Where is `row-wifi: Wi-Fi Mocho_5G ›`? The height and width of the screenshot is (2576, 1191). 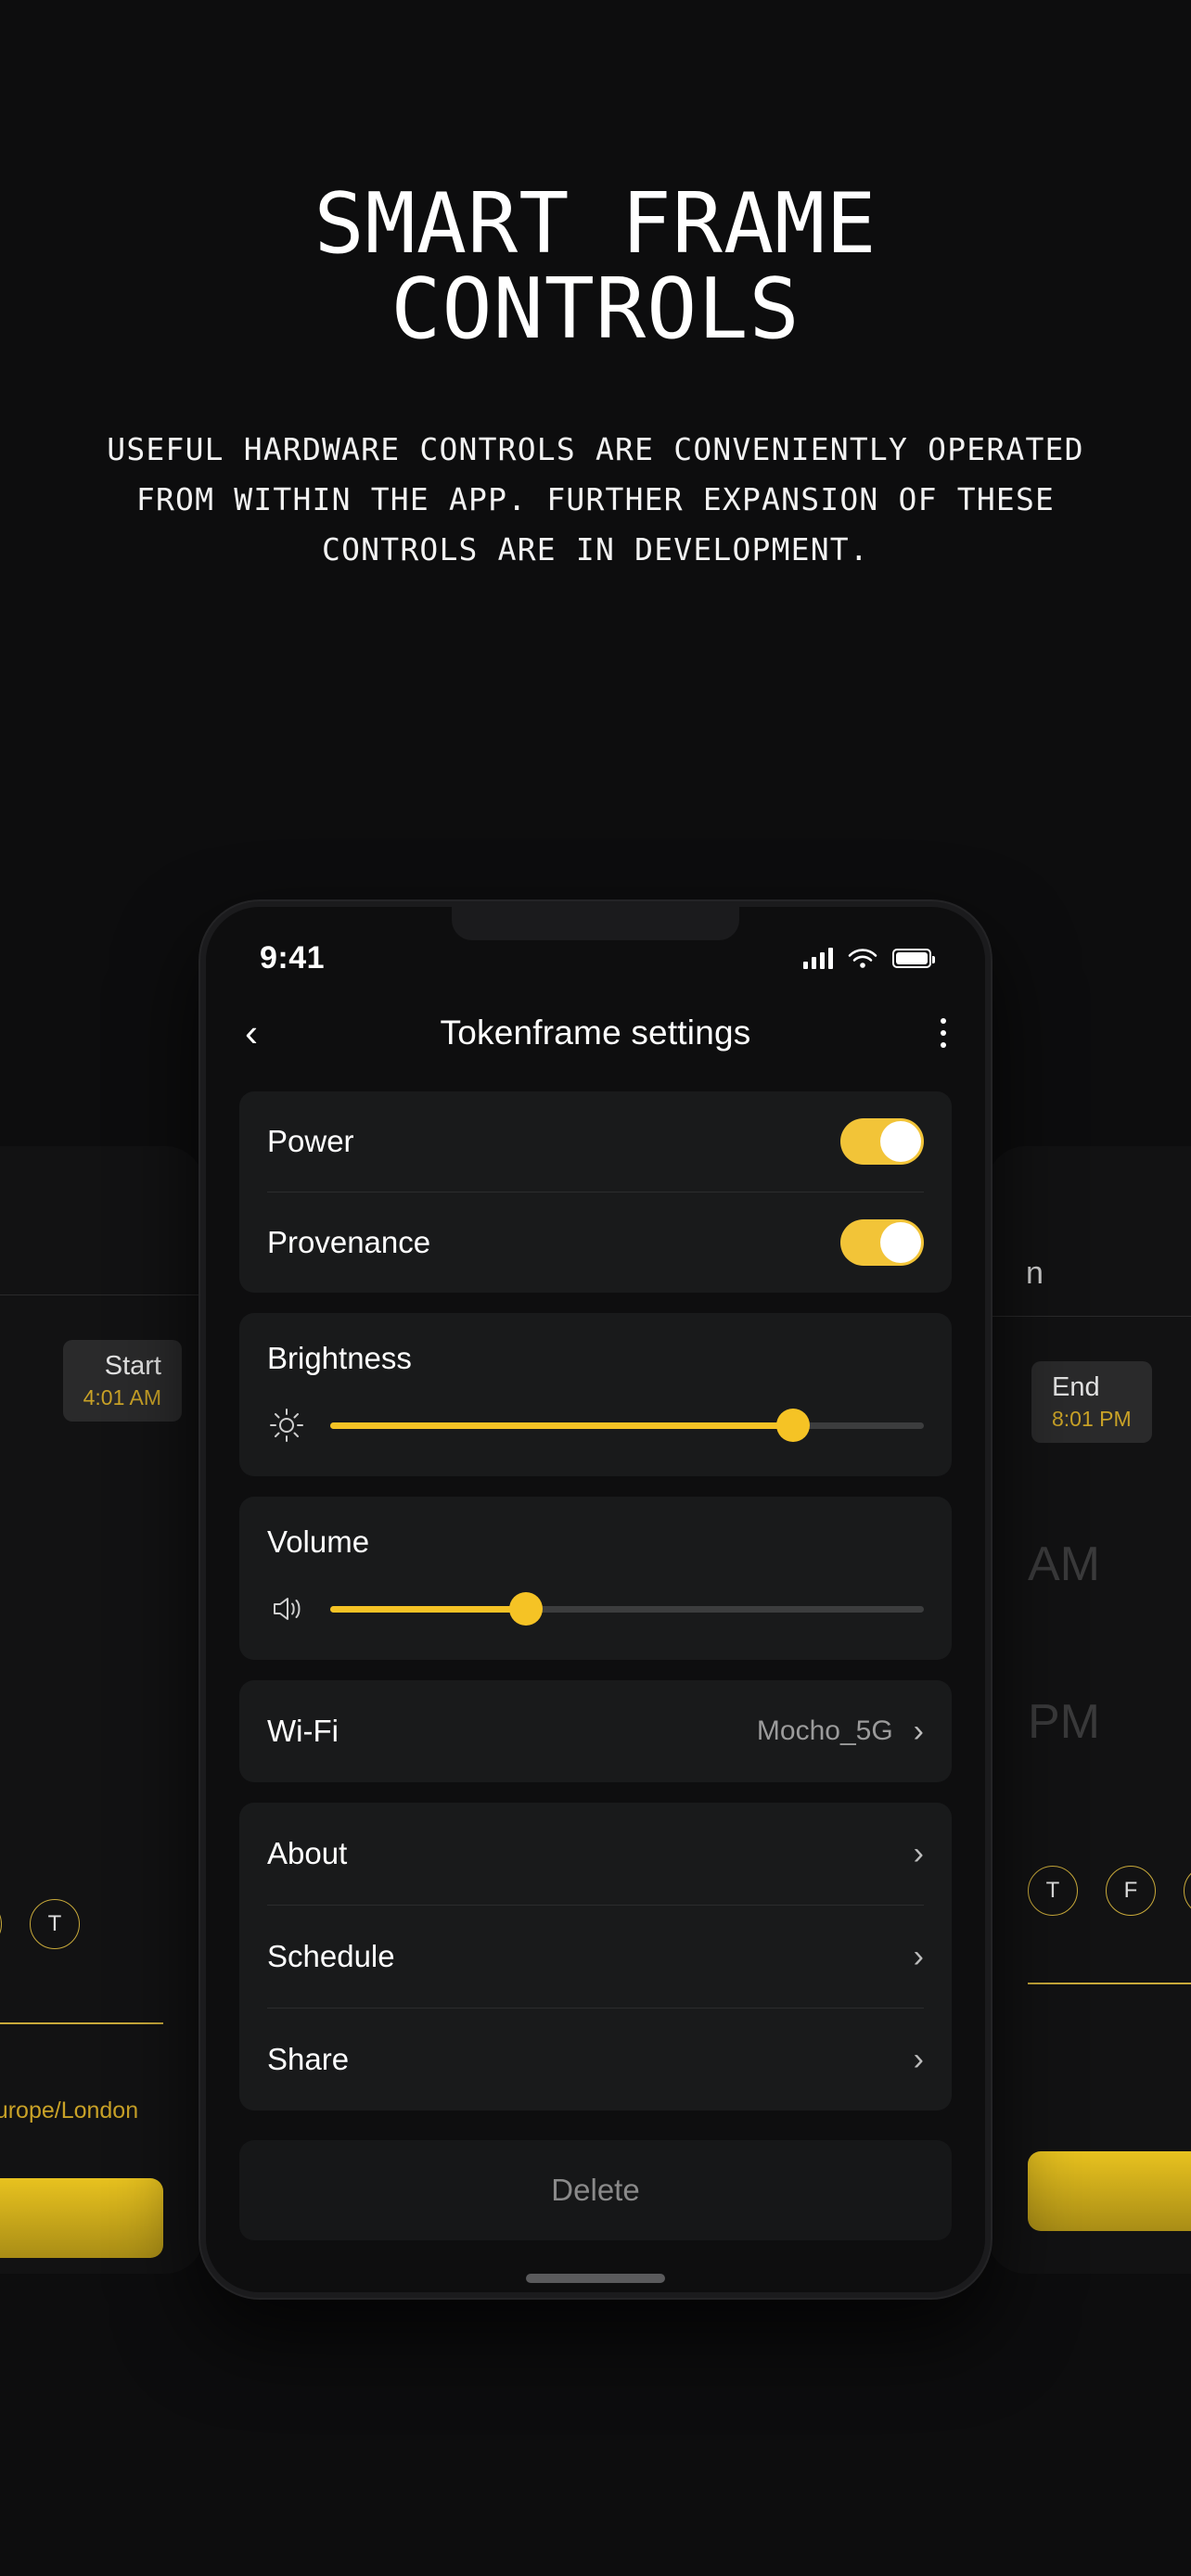 row-wifi: Wi-Fi Mocho_5G › is located at coordinates (595, 1731).